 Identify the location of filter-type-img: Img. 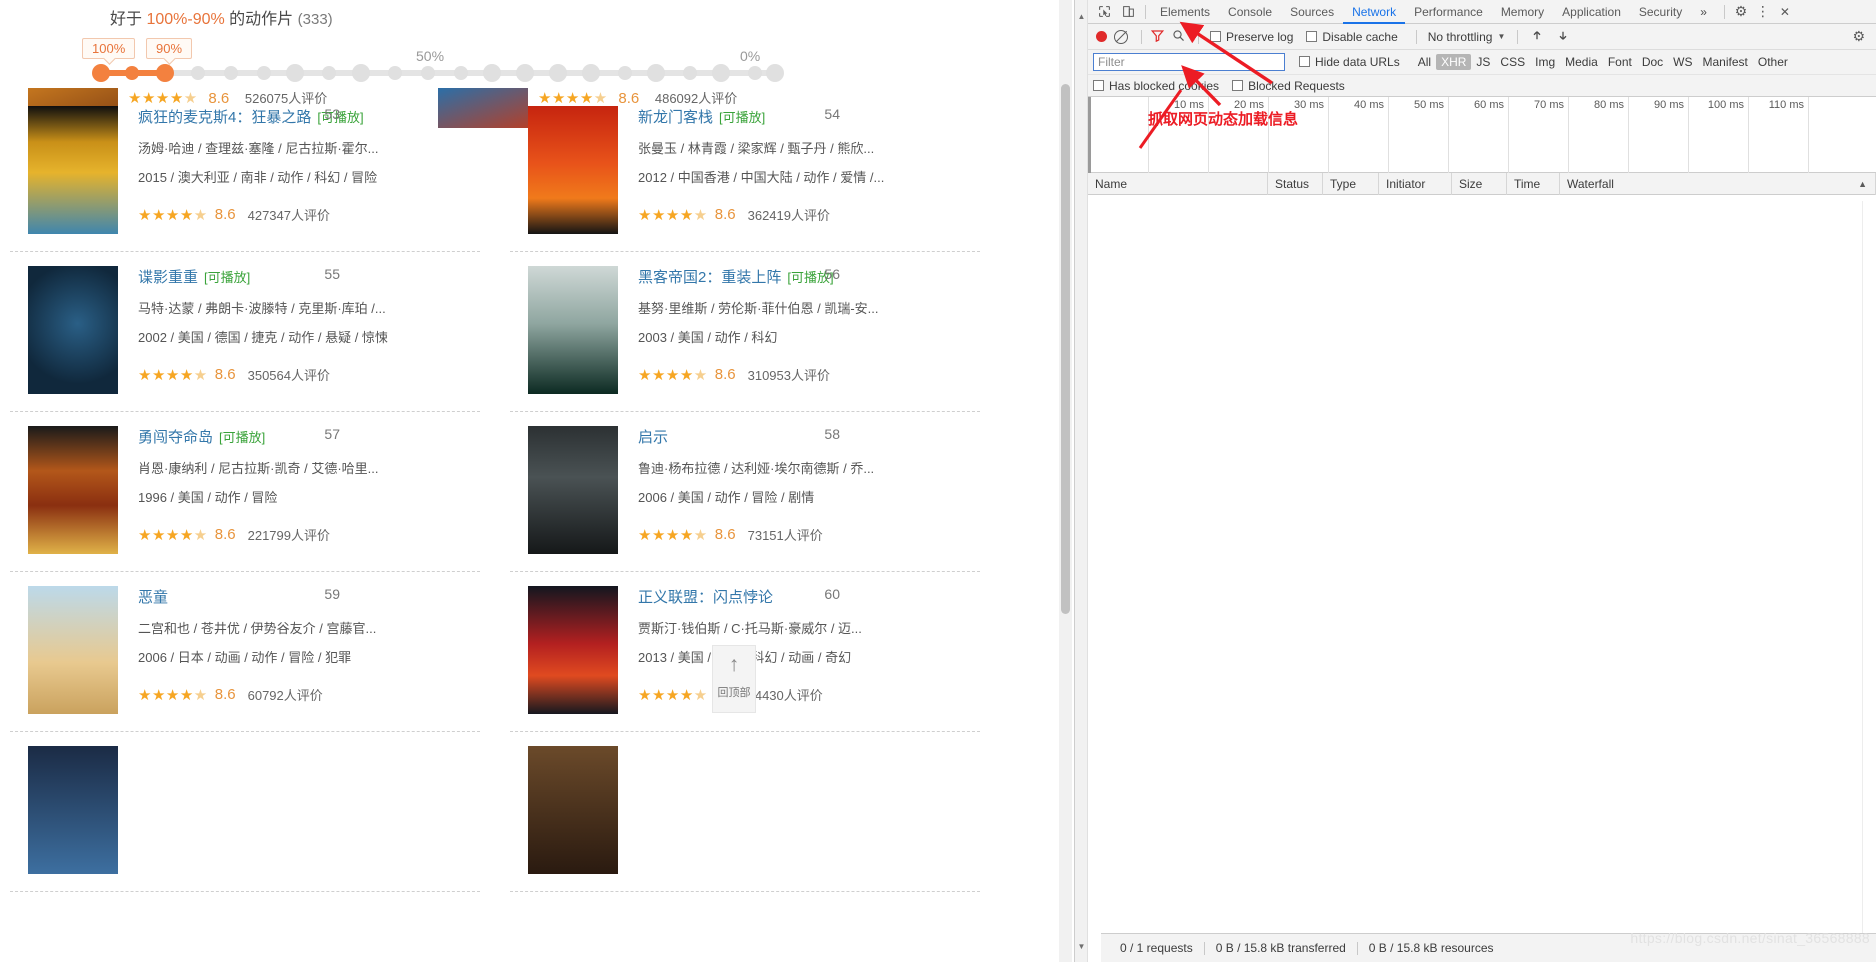
(1545, 62).